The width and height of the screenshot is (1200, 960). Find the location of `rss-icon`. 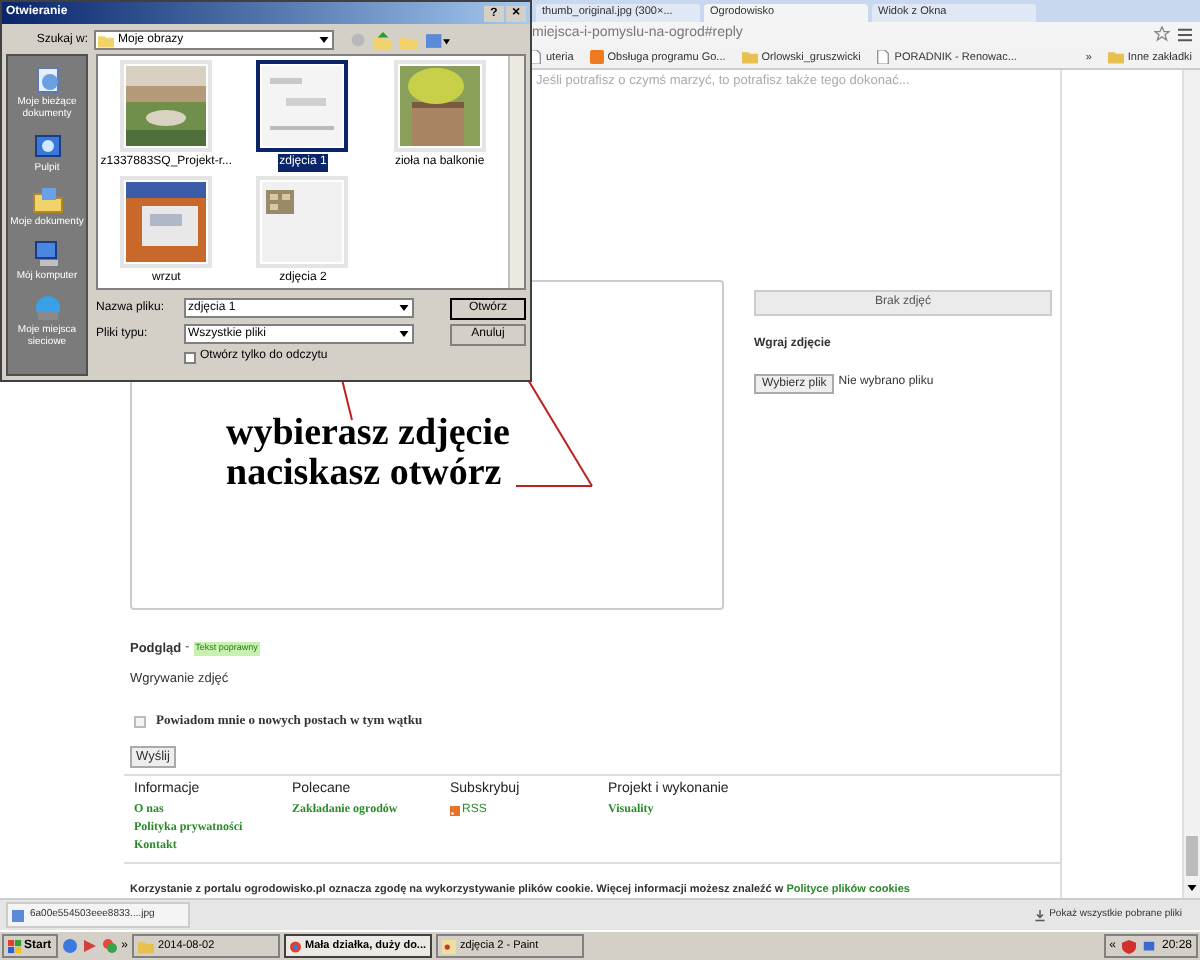

rss-icon is located at coordinates (455, 810).